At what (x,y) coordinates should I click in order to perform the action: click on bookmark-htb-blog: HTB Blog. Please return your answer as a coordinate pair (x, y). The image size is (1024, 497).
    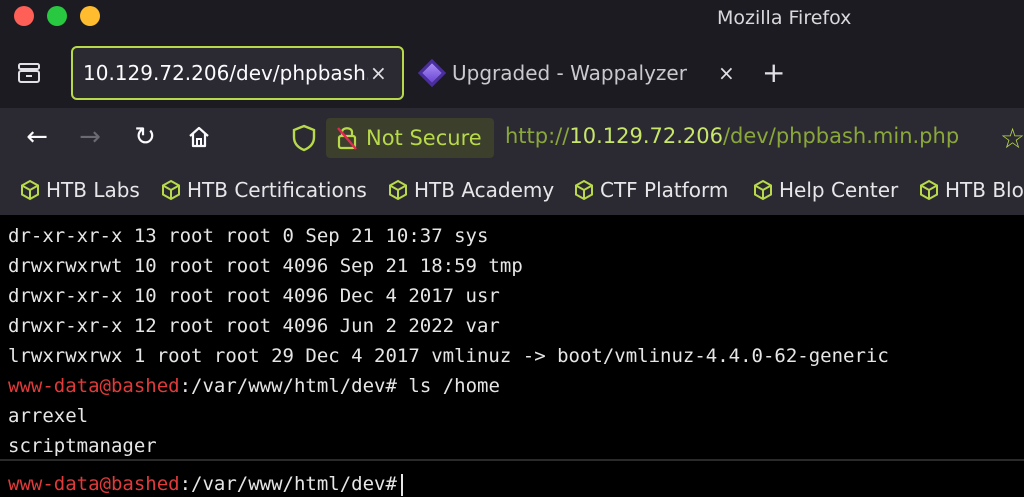
    Looking at the image, I should click on (971, 190).